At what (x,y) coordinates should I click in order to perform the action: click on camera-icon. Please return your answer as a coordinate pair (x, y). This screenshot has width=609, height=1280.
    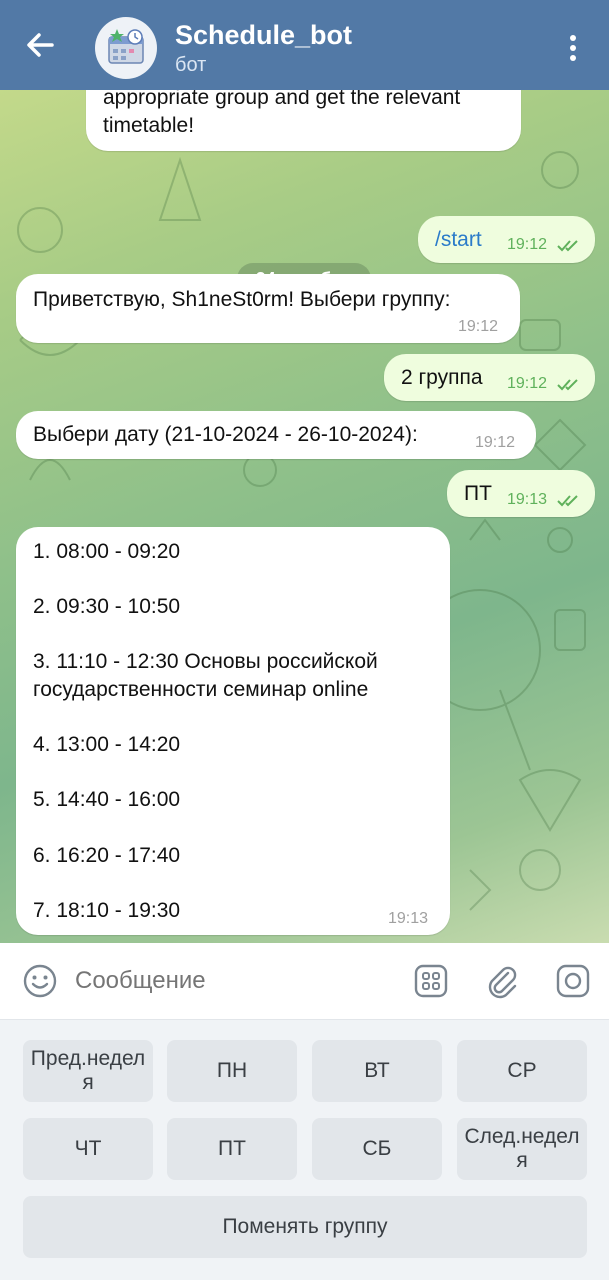
    Looking at the image, I should click on (573, 981).